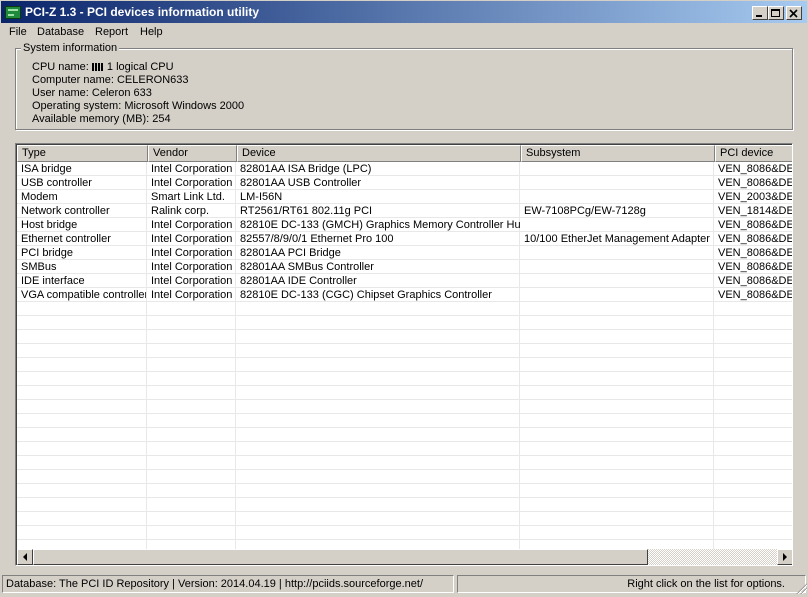  Describe the element at coordinates (306, 169) in the screenshot. I see `cell-device: 82801AA ISA Bridge (LPC)` at that location.